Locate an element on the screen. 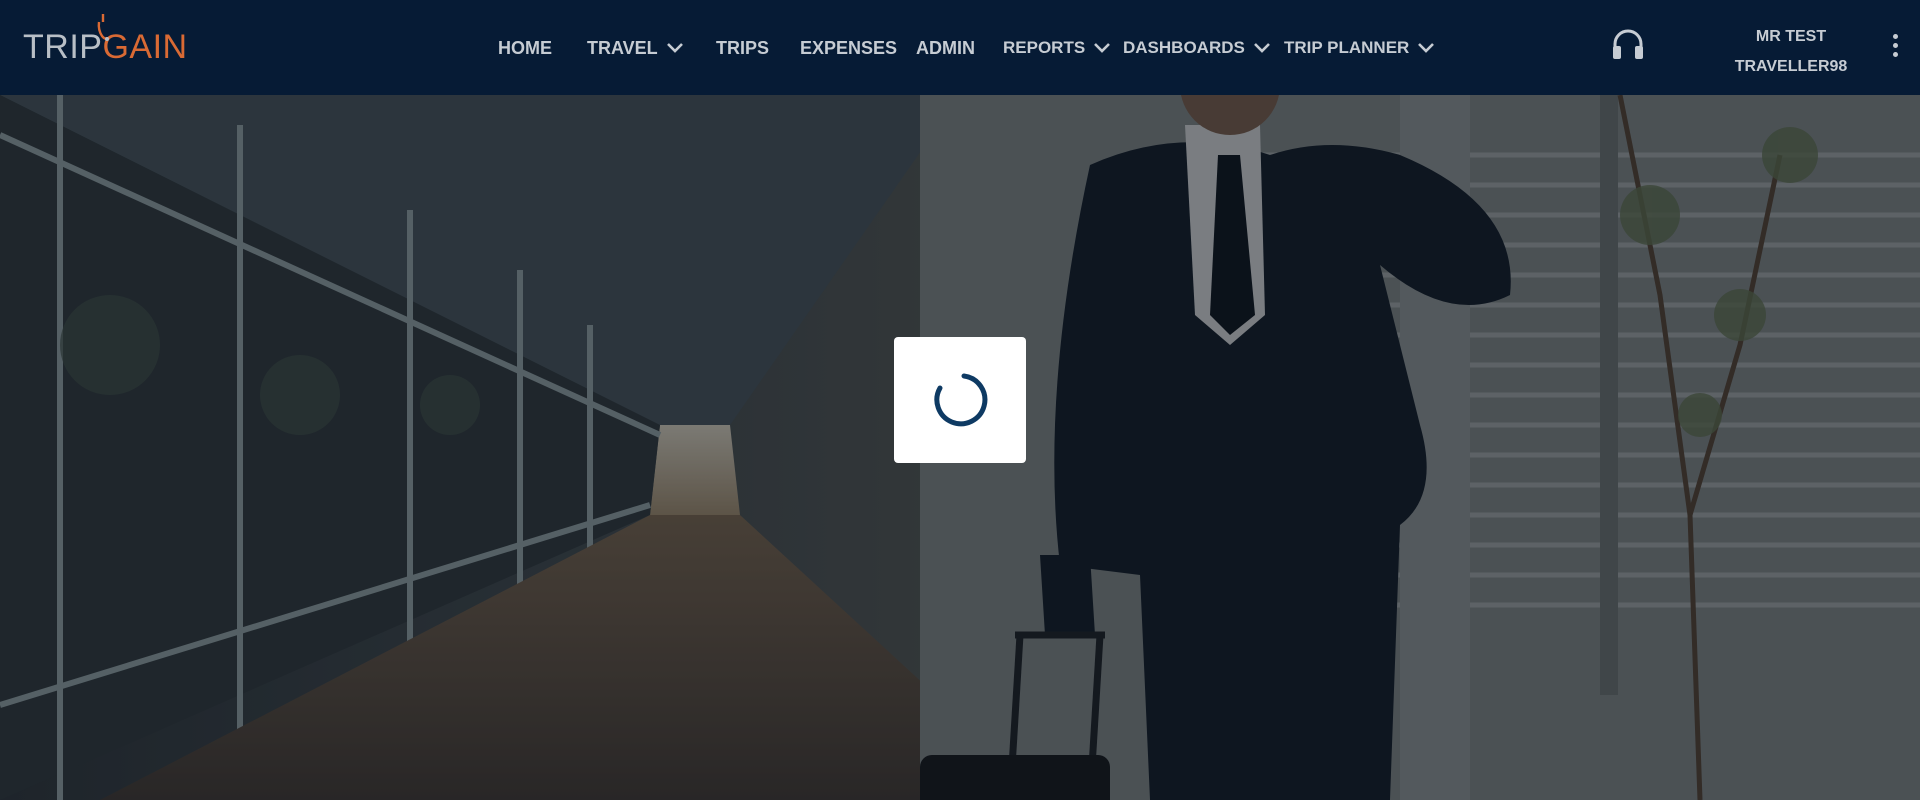 This screenshot has width=1920, height=800. nav-home: HOME is located at coordinates (525, 48).